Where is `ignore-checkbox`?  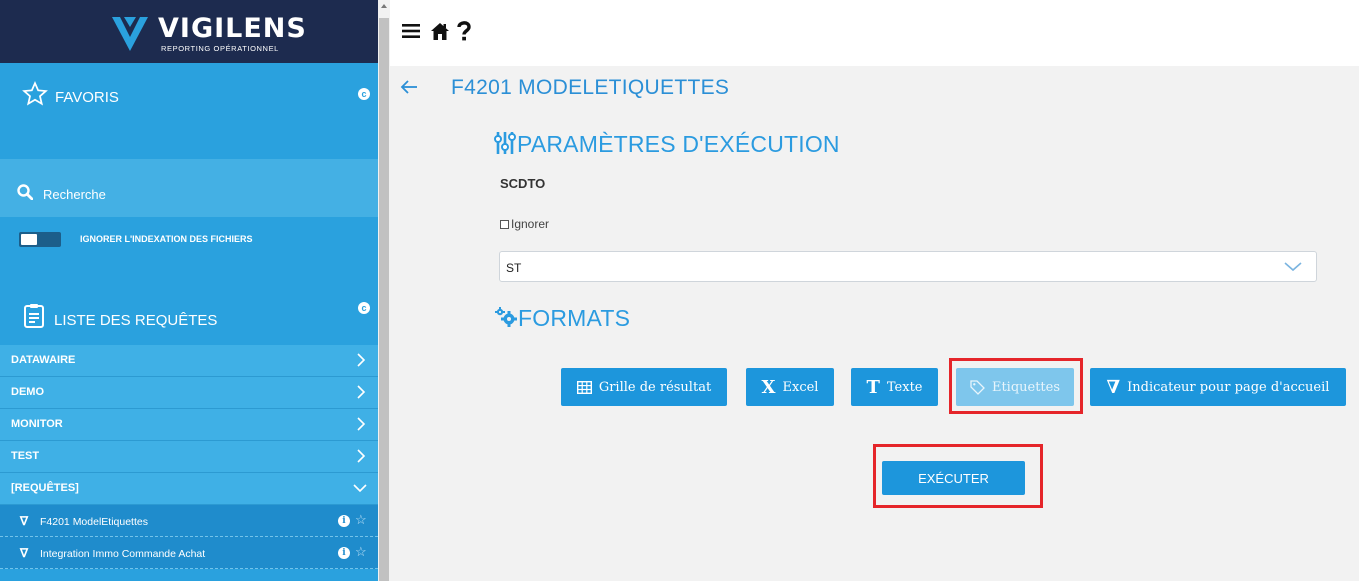
ignore-checkbox is located at coordinates (504, 224).